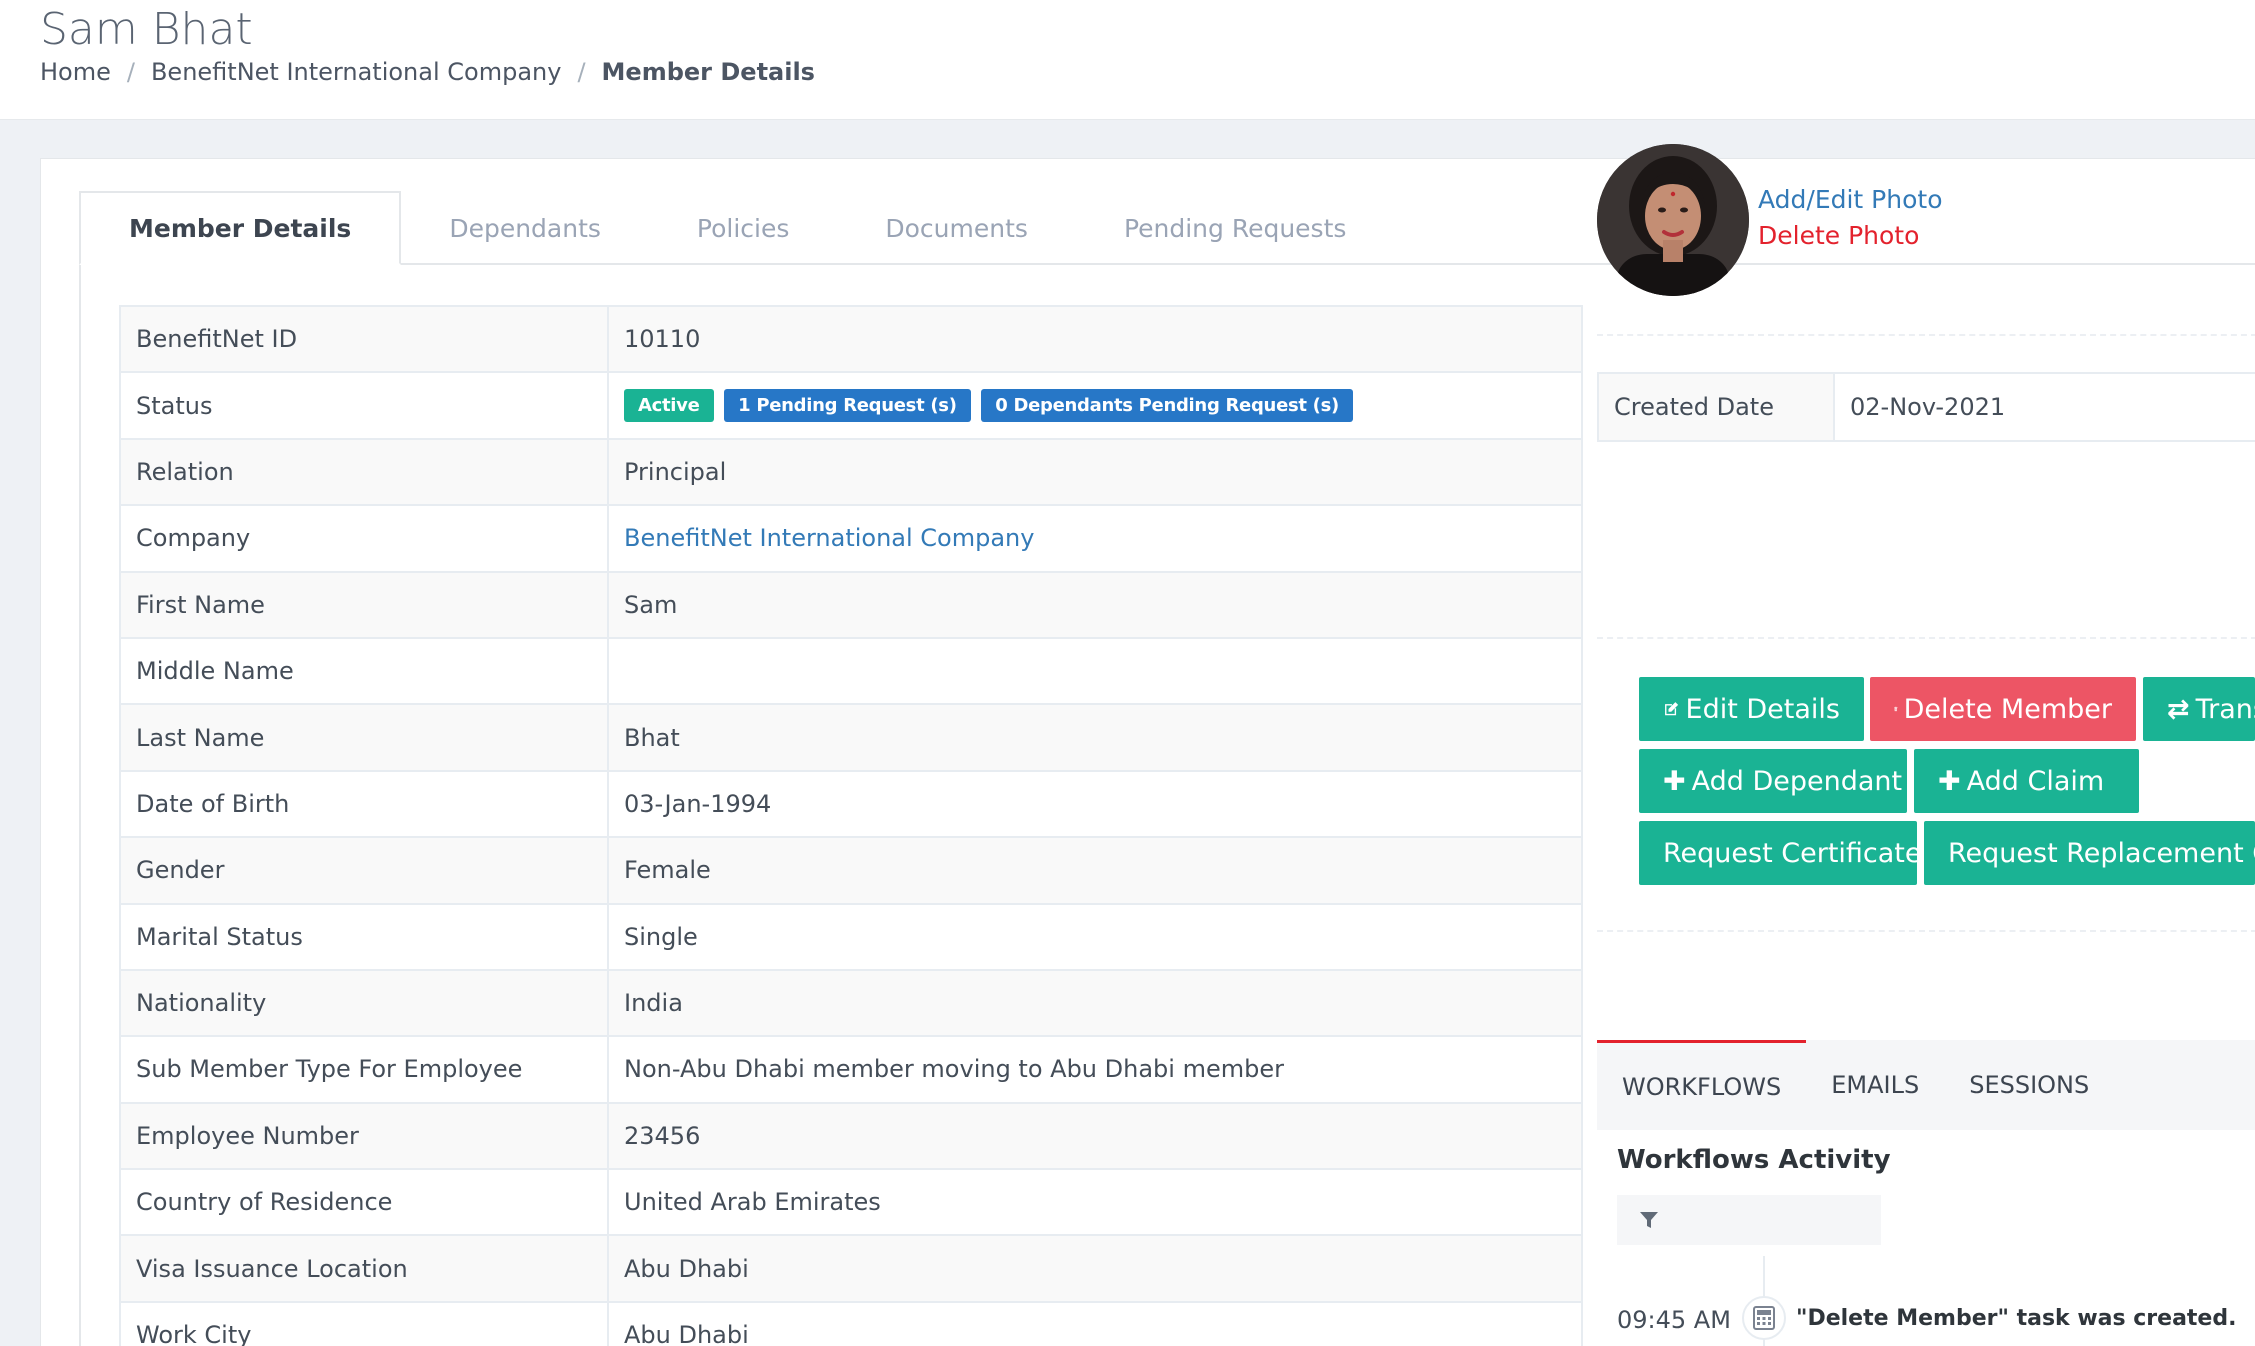 The image size is (2255, 1346). What do you see at coordinates (364, 604) in the screenshot?
I see `row-label: First Name` at bounding box center [364, 604].